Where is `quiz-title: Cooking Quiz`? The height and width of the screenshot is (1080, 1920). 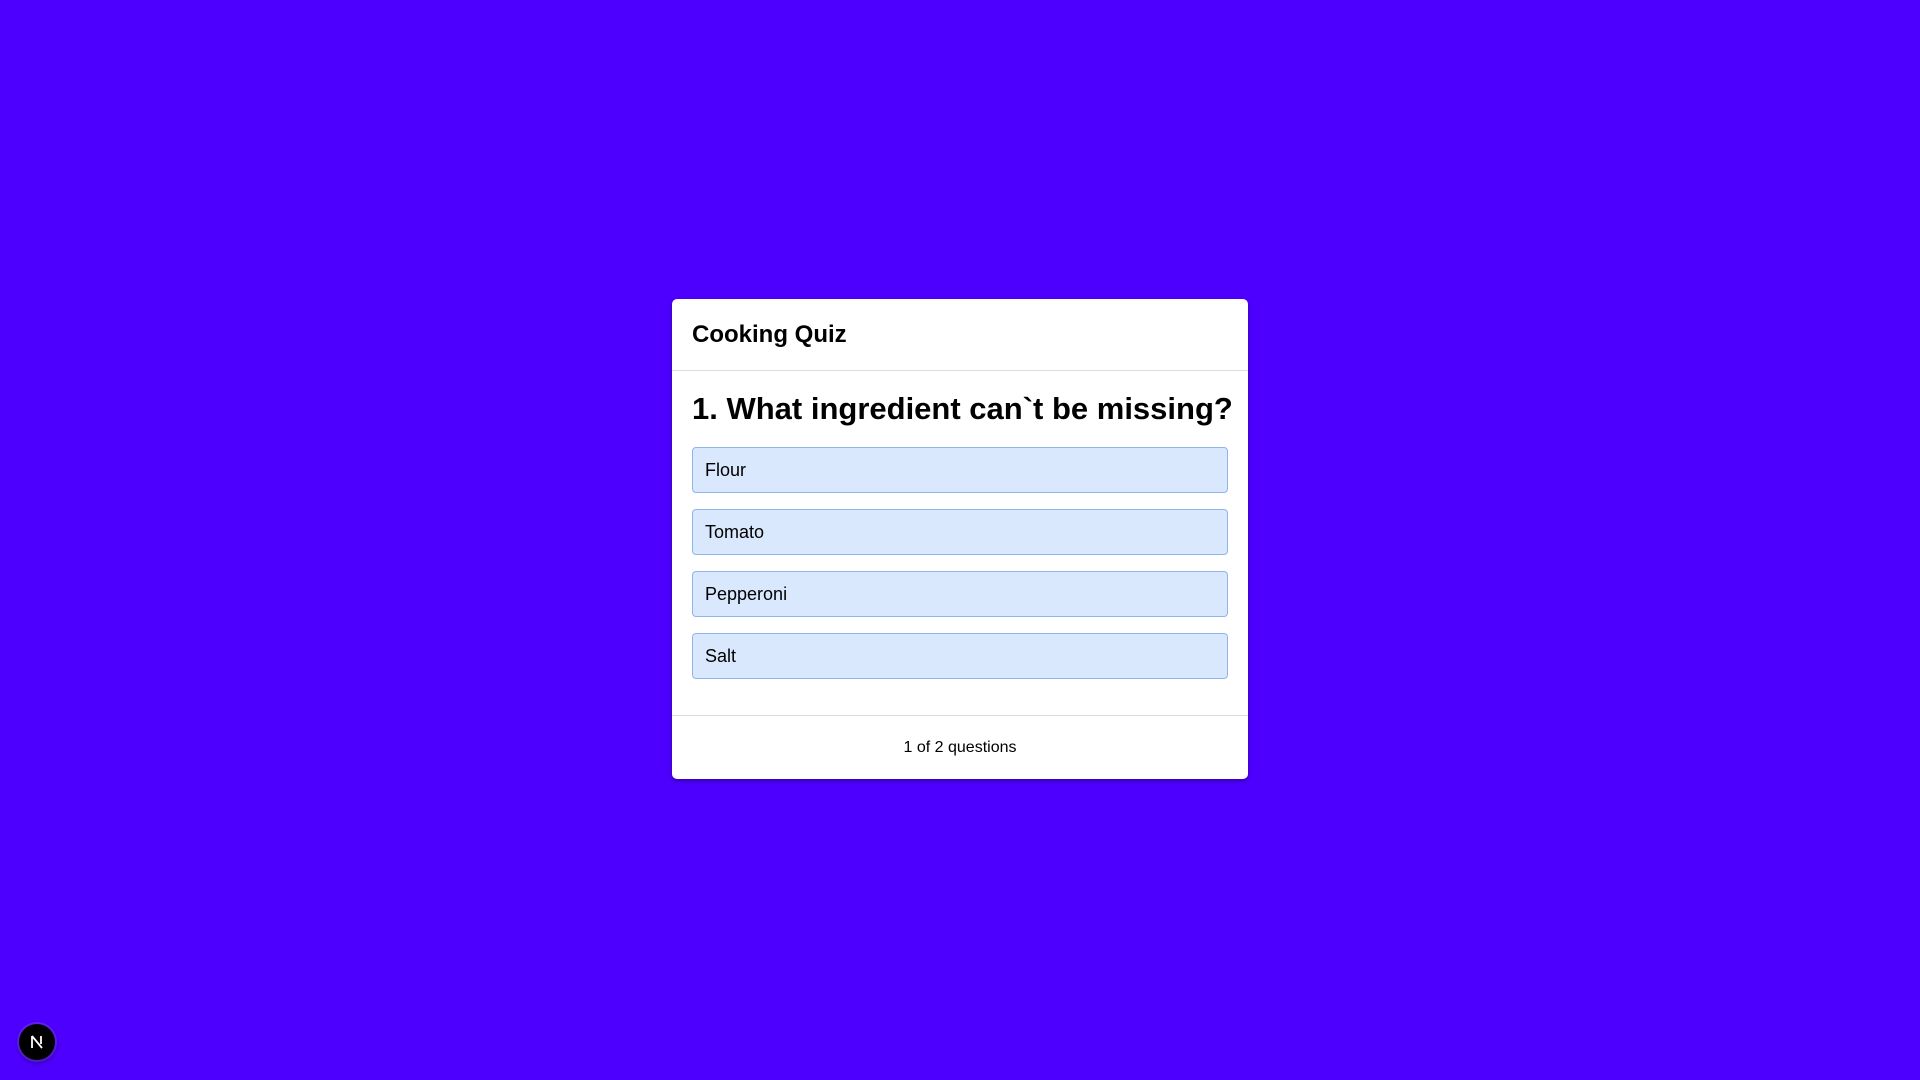
quiz-title: Cooking Quiz is located at coordinates (769, 334).